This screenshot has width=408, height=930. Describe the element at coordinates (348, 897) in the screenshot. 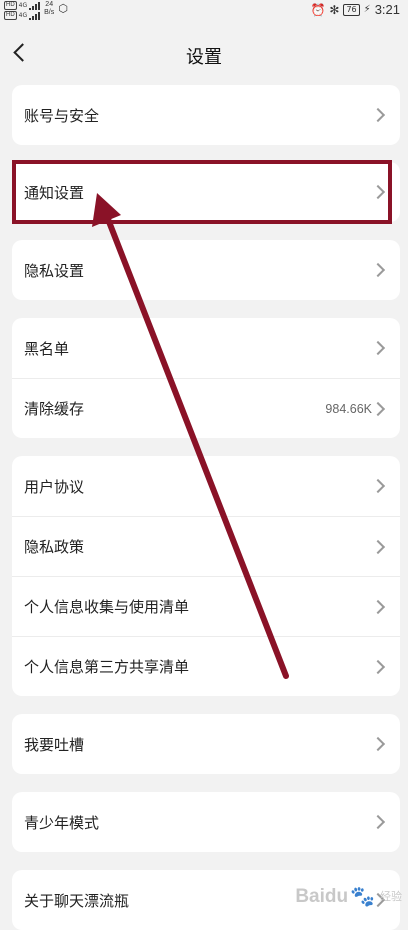

I see `baidu-watermark: Baidu 🐾 经验` at that location.